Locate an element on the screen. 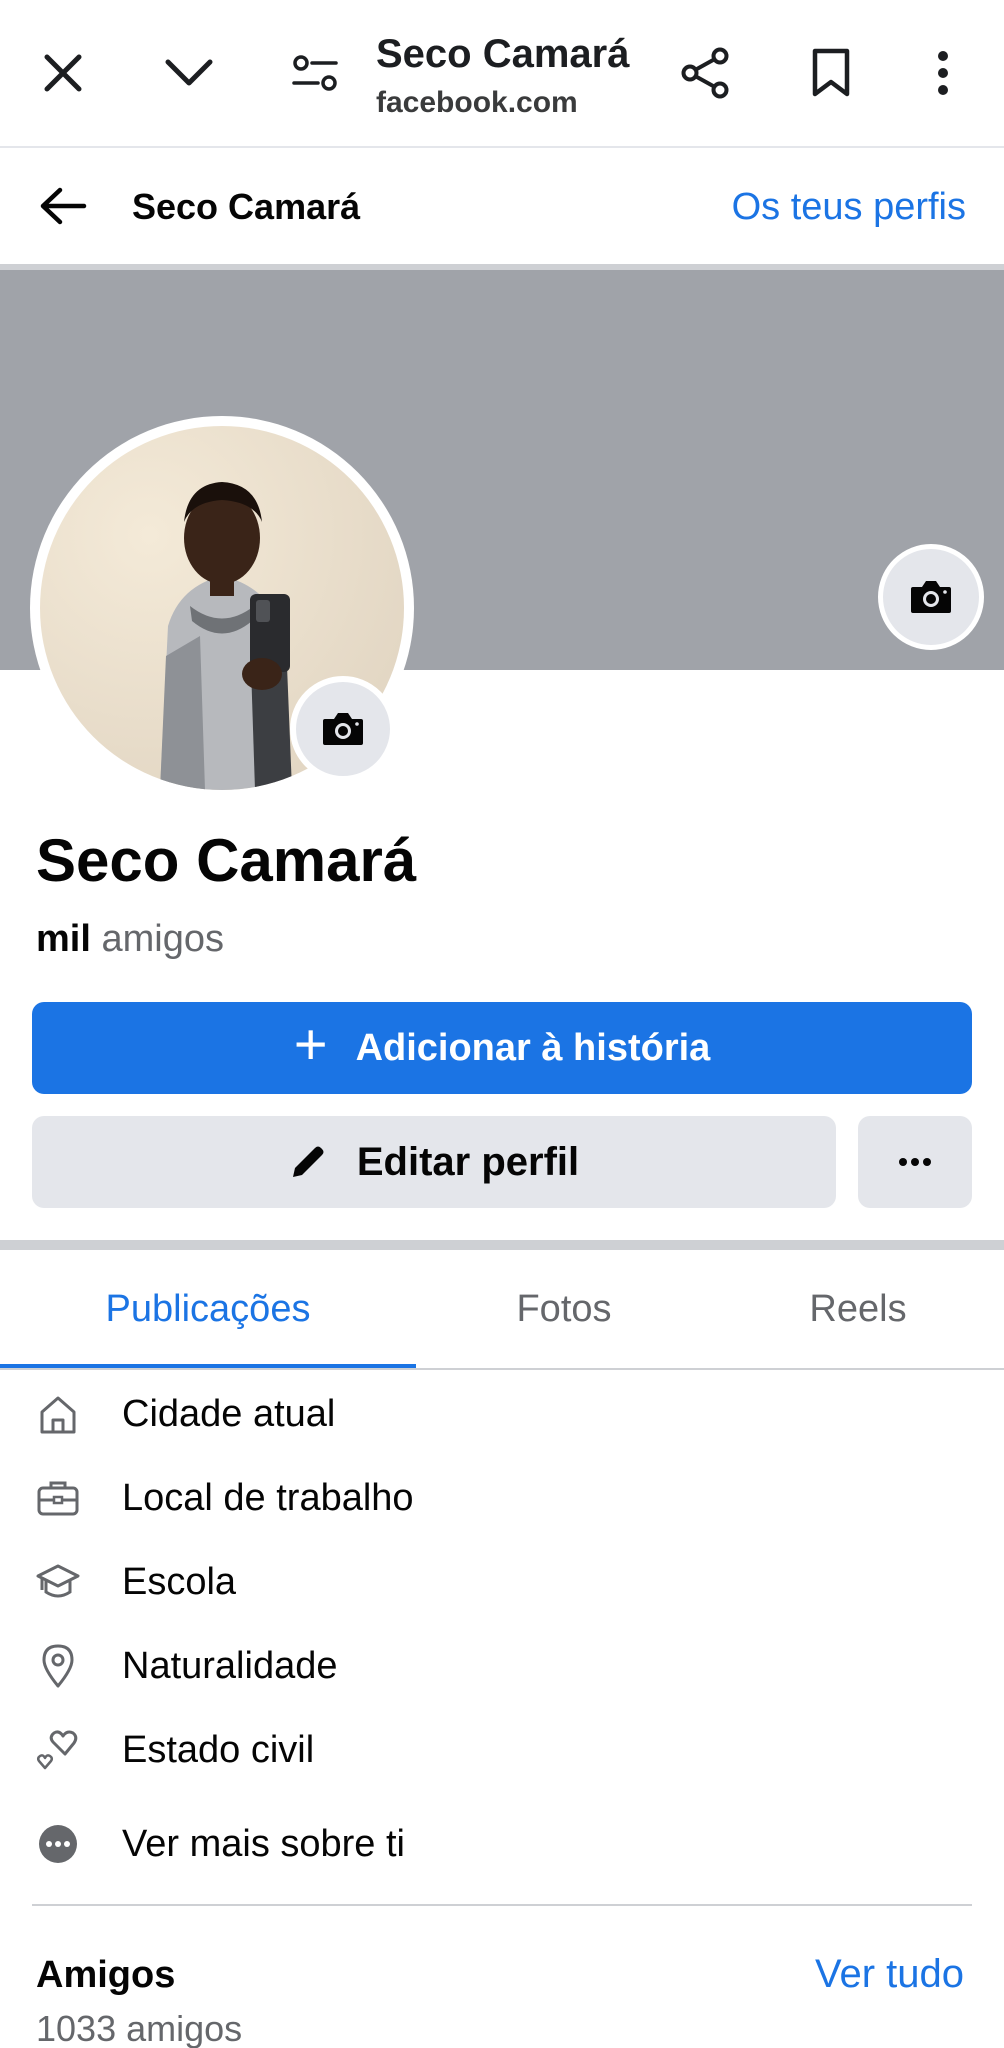 This screenshot has height=2048, width=1004. your-profiles-link: Os teus perfis is located at coordinates (849, 207).